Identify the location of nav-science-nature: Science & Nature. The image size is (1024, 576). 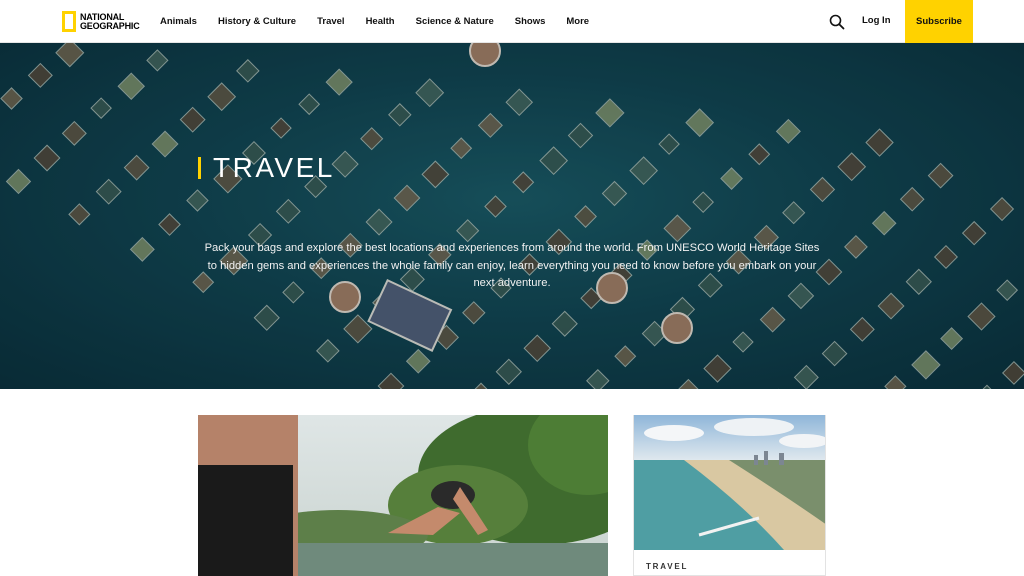
(455, 21).